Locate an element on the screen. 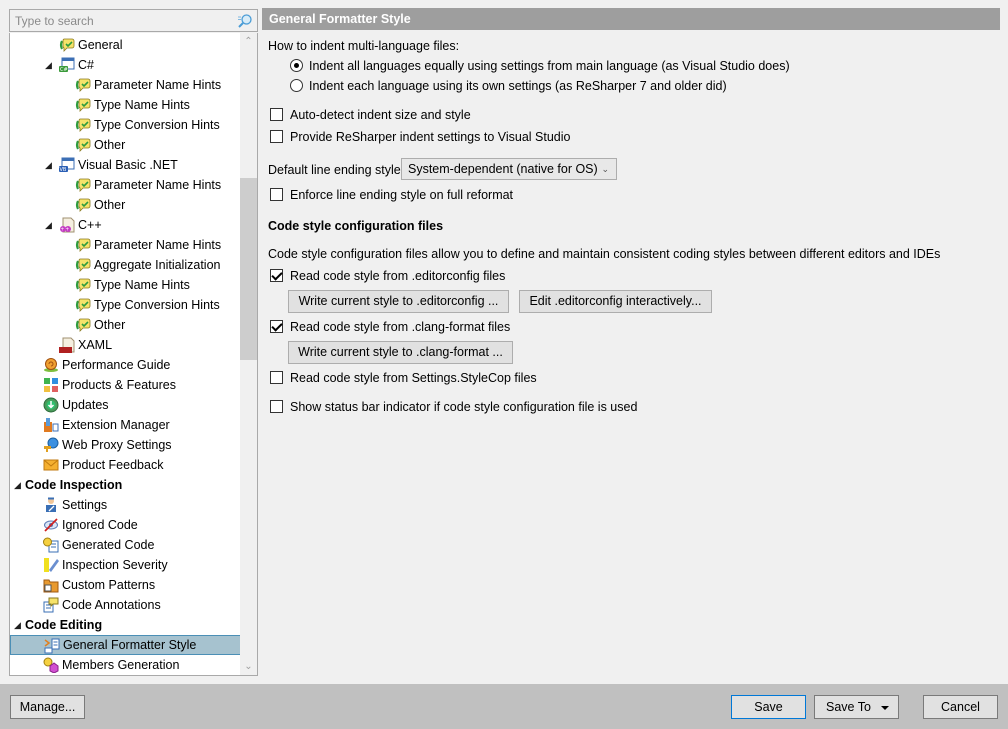 The image size is (1008, 729). products-icon is located at coordinates (51, 385).